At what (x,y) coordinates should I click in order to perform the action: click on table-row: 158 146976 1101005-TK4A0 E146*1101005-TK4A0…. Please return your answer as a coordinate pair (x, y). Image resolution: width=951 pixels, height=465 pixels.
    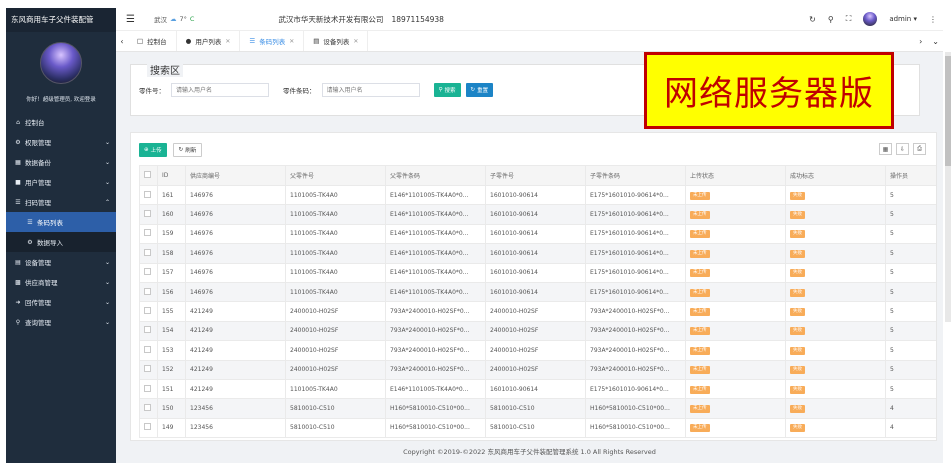
    Looking at the image, I should click on (537, 253).